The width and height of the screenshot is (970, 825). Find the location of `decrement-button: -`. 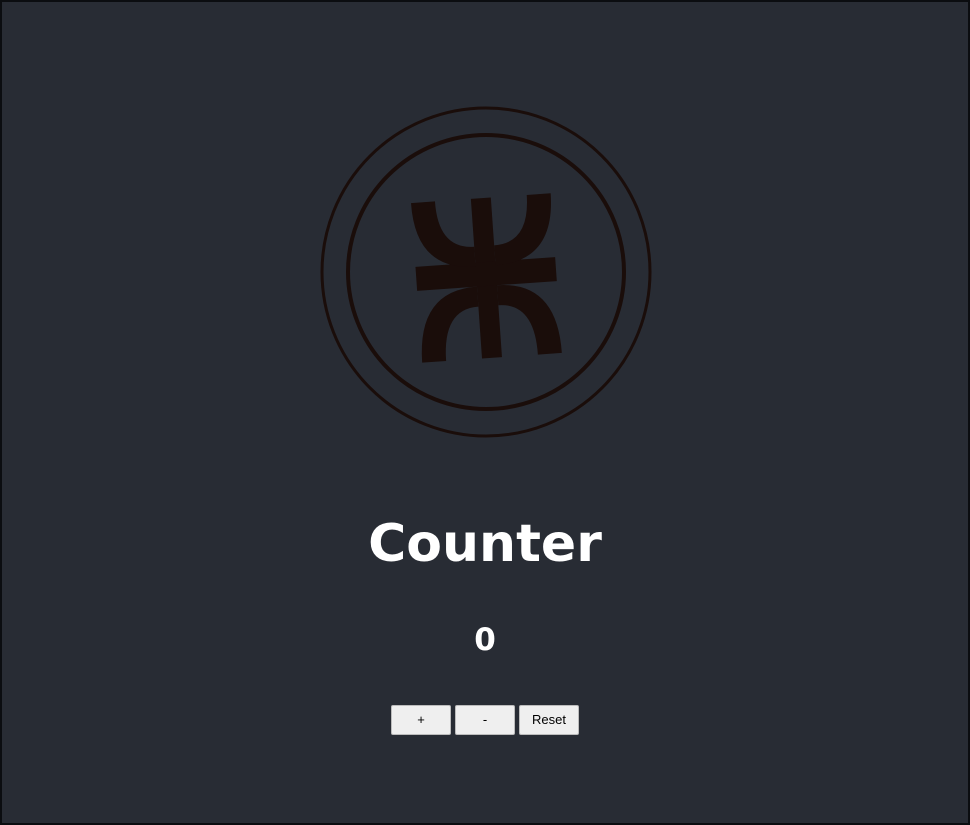

decrement-button: - is located at coordinates (485, 720).